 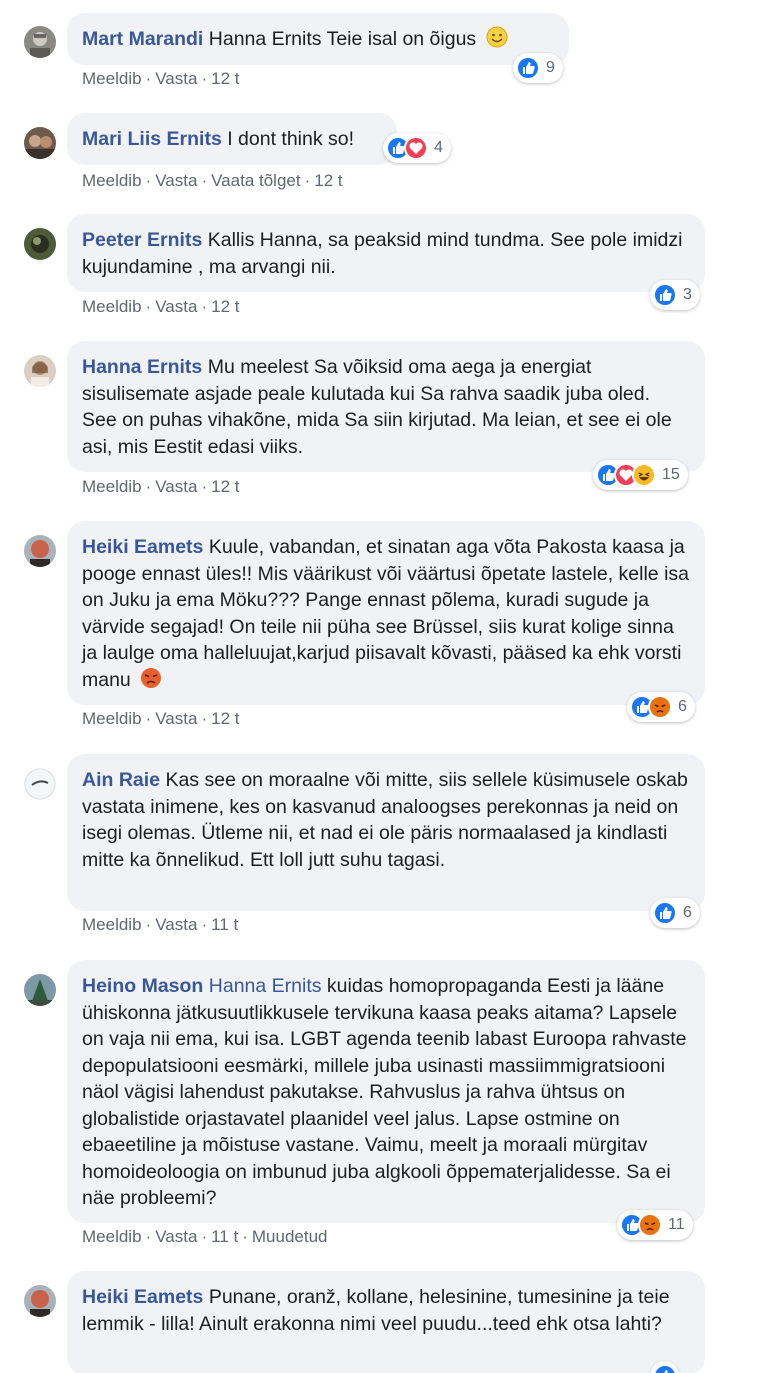 I want to click on see-translation-link: Vaata tõlget, so click(x=255, y=180).